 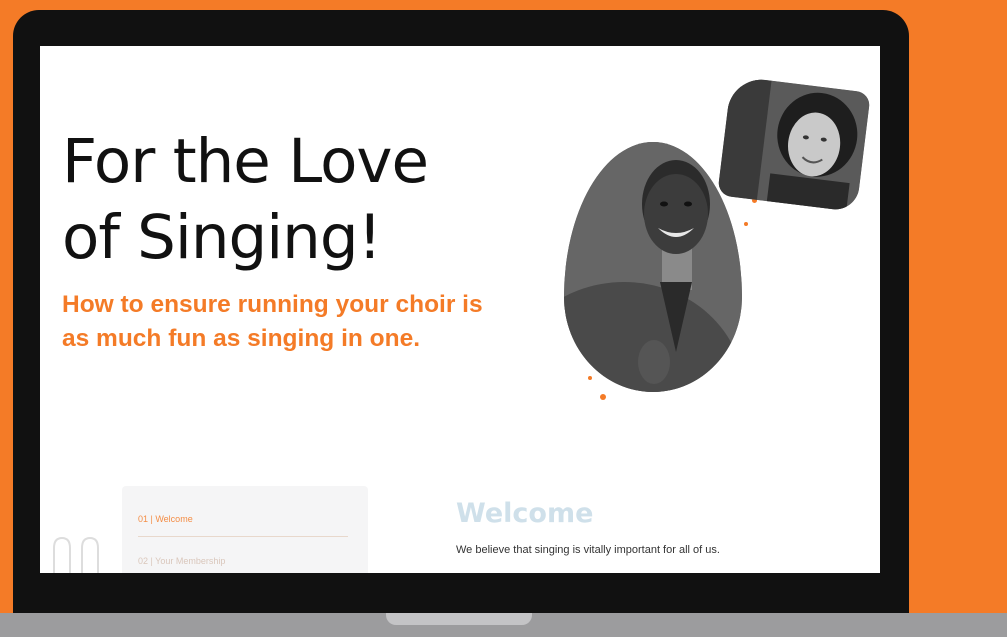 What do you see at coordinates (241, 338) in the screenshot?
I see `hero-subtitle-line-2: as much fun as singing in one.` at bounding box center [241, 338].